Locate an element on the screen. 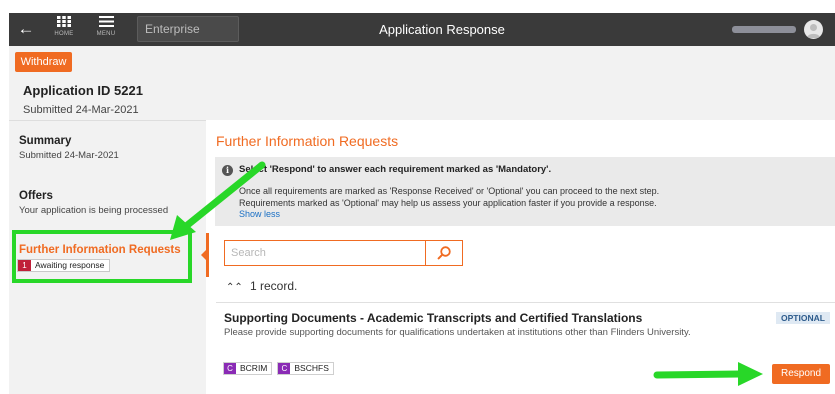 This screenshot has width=835, height=394. active-indicator-caret-icon is located at coordinates (204, 255).